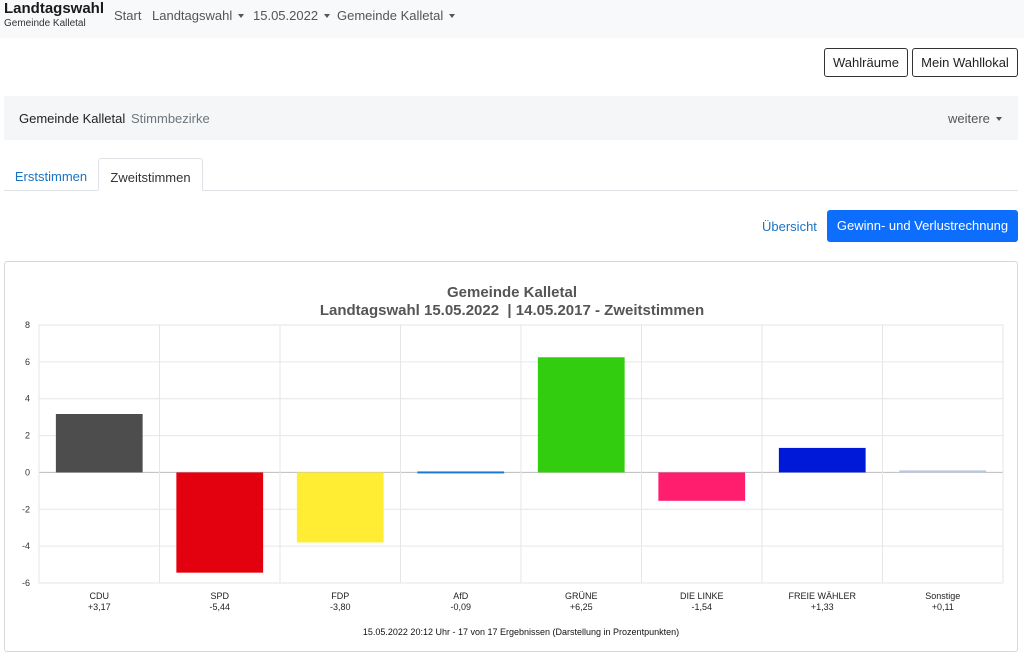 The height and width of the screenshot is (658, 1024). What do you see at coordinates (461, 472) in the screenshot?
I see `bar-afd` at bounding box center [461, 472].